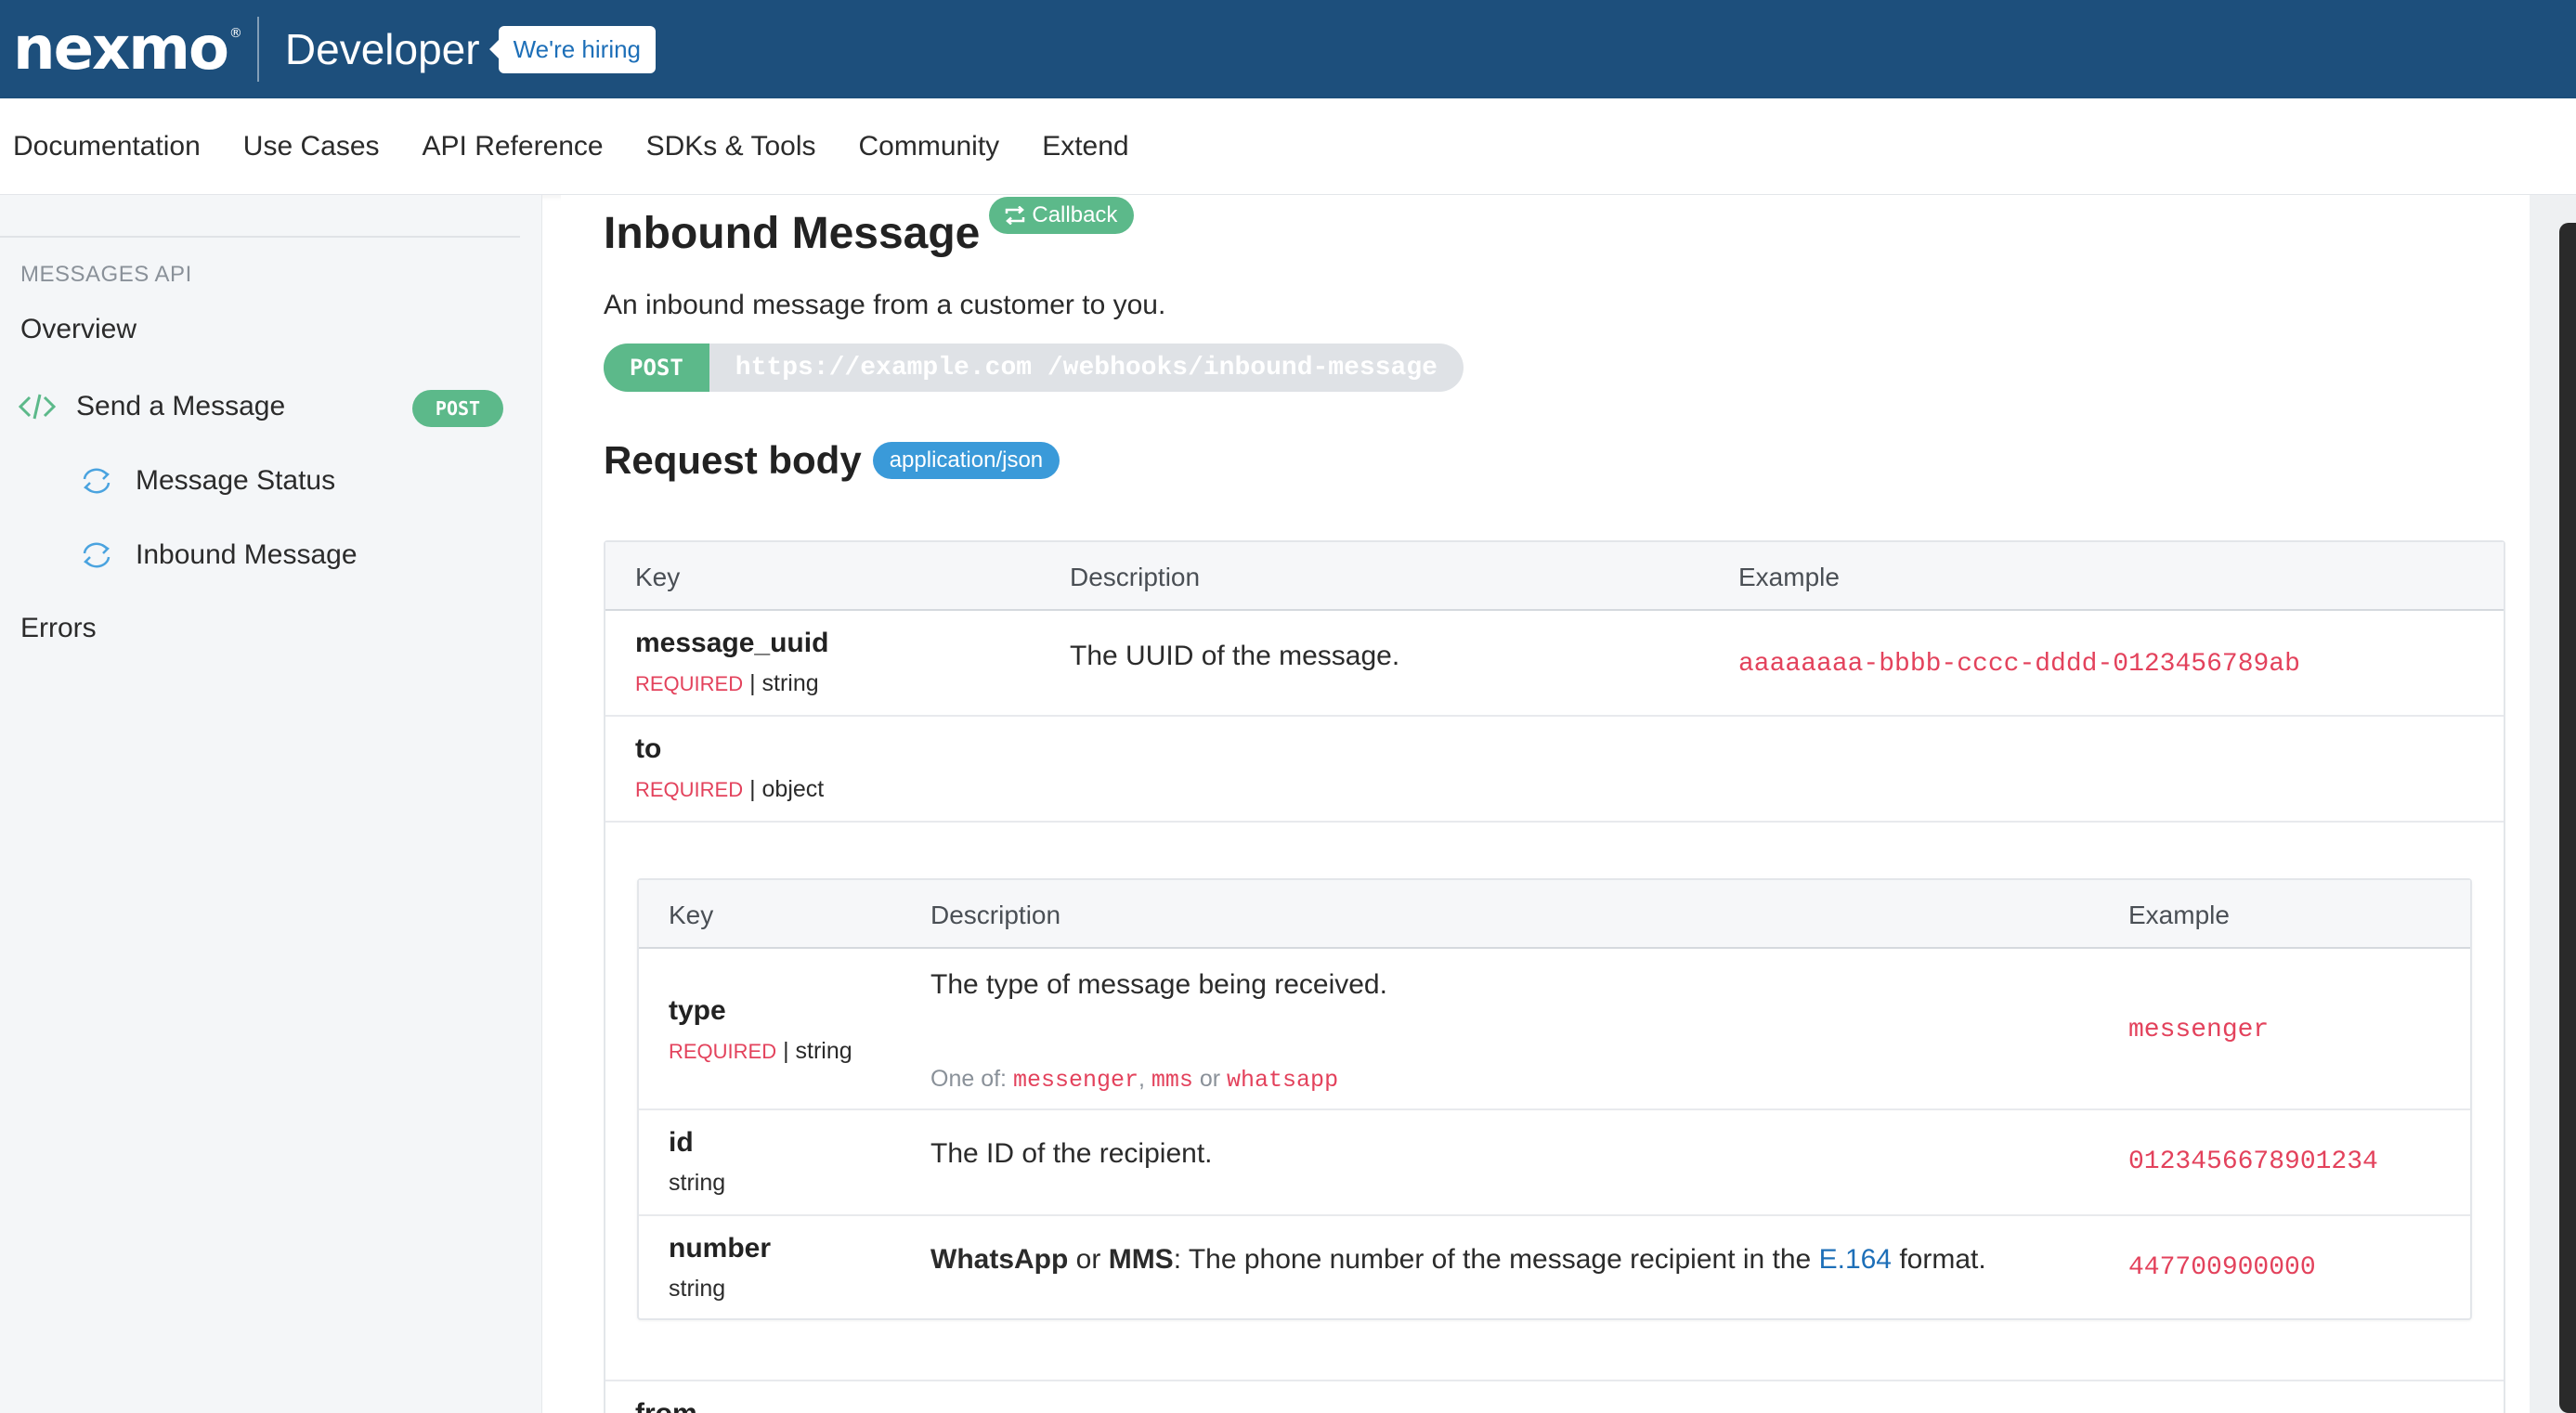  I want to click on title-row: Inbound Message Callback, so click(869, 228).